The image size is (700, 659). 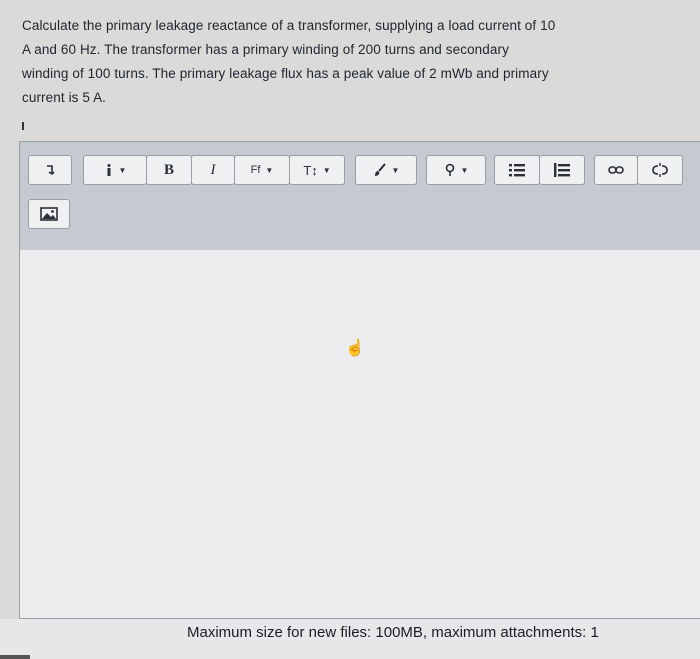 What do you see at coordinates (255, 170) in the screenshot?
I see `font-family-label: Ff` at bounding box center [255, 170].